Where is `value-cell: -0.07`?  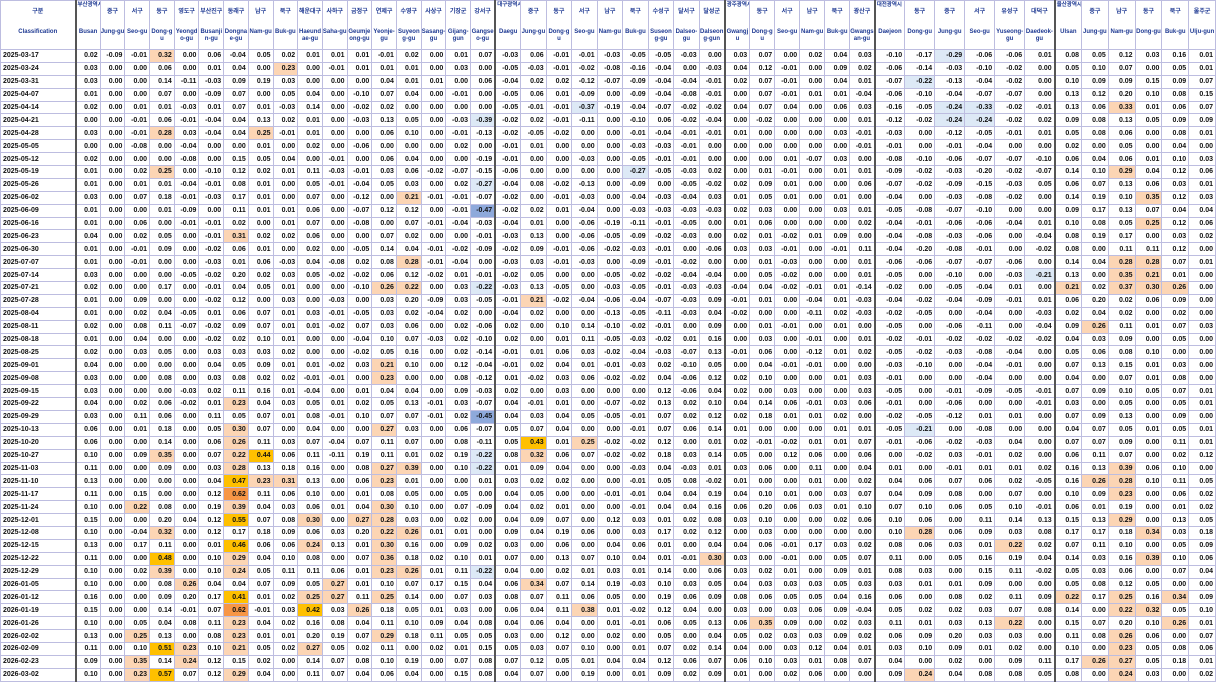 value-cell: -0.07 is located at coordinates (661, 300).